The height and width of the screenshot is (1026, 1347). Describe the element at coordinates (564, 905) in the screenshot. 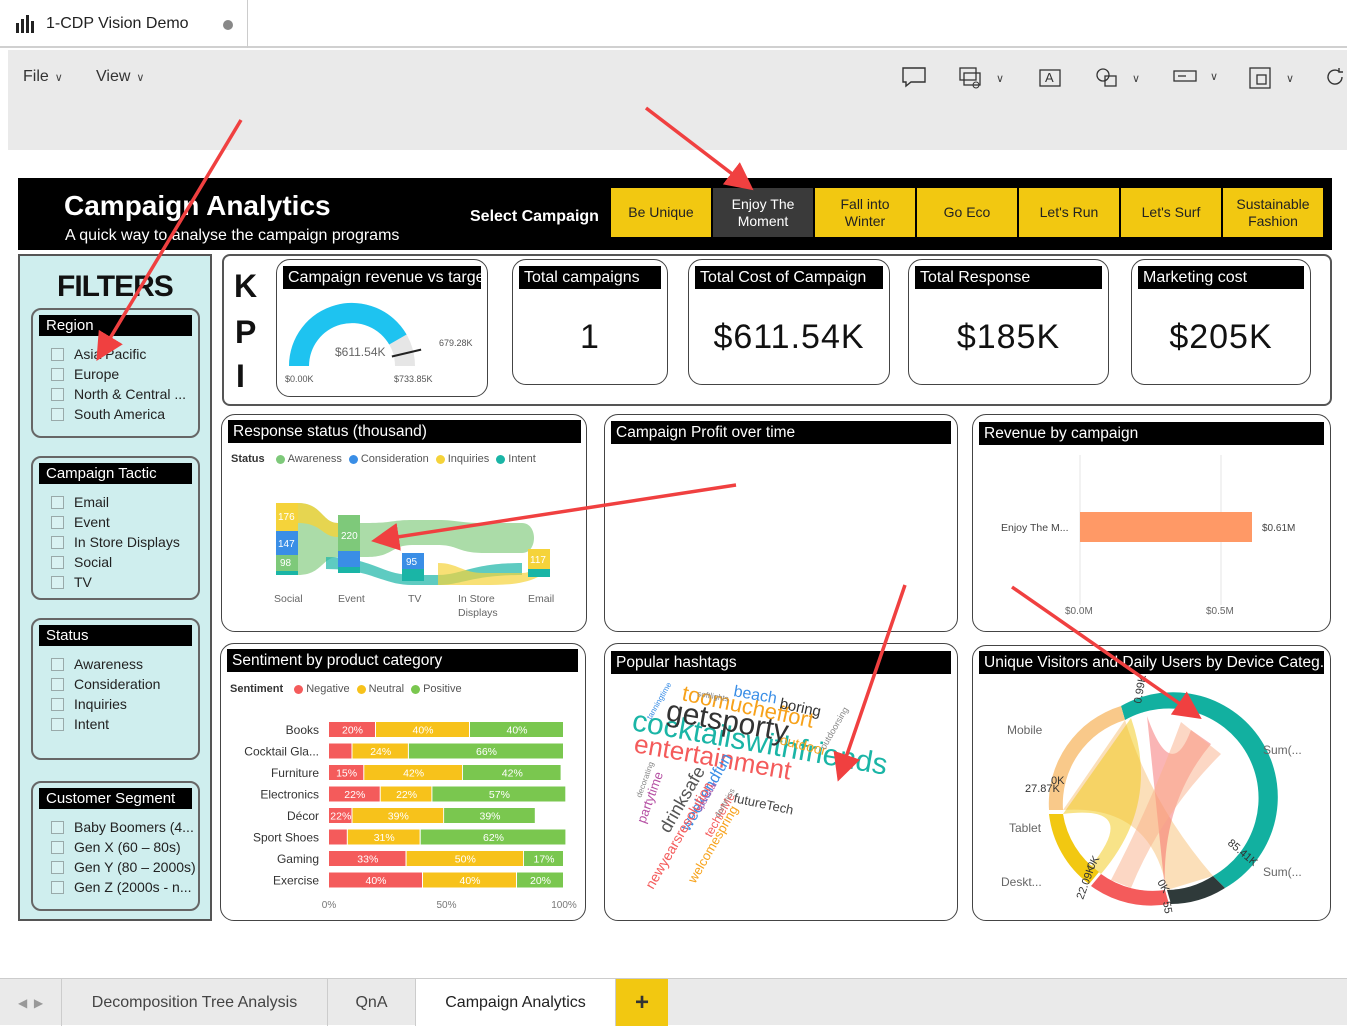

I see `x-tick-label: 100%` at that location.